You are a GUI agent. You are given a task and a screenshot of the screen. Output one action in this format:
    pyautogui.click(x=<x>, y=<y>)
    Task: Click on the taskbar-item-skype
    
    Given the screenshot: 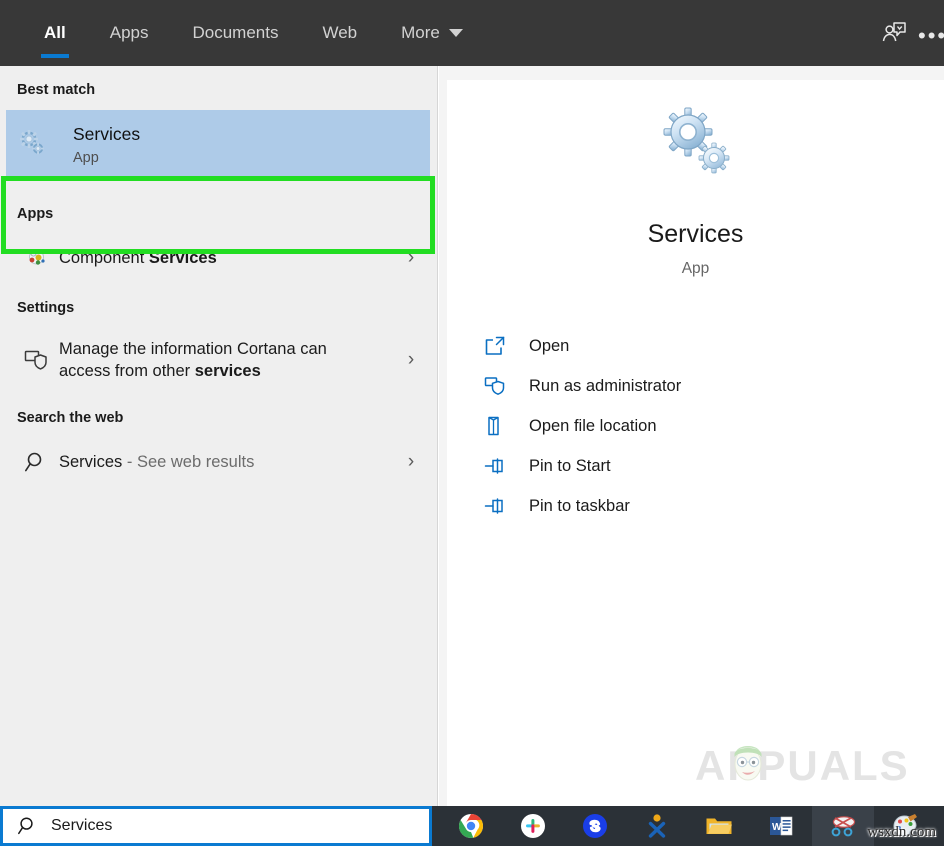 What is the action you would take?
    pyautogui.click(x=595, y=826)
    